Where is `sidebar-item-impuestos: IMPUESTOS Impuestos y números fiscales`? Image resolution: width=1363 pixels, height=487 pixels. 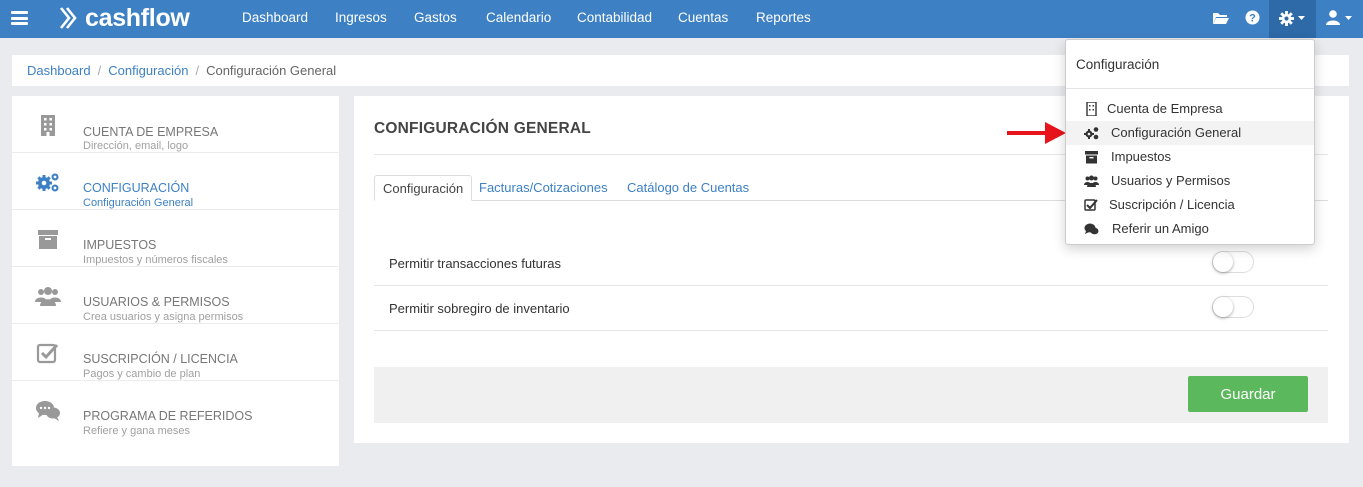 sidebar-item-impuestos: IMPUESTOS Impuestos y números fiscales is located at coordinates (175, 238).